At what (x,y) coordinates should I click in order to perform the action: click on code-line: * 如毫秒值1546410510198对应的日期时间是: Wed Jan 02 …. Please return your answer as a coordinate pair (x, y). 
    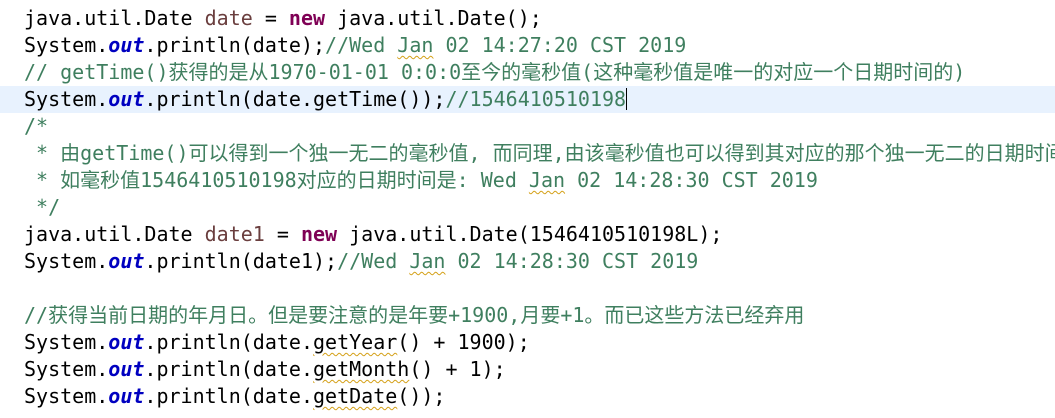
    Looking at the image, I should click on (527, 180).